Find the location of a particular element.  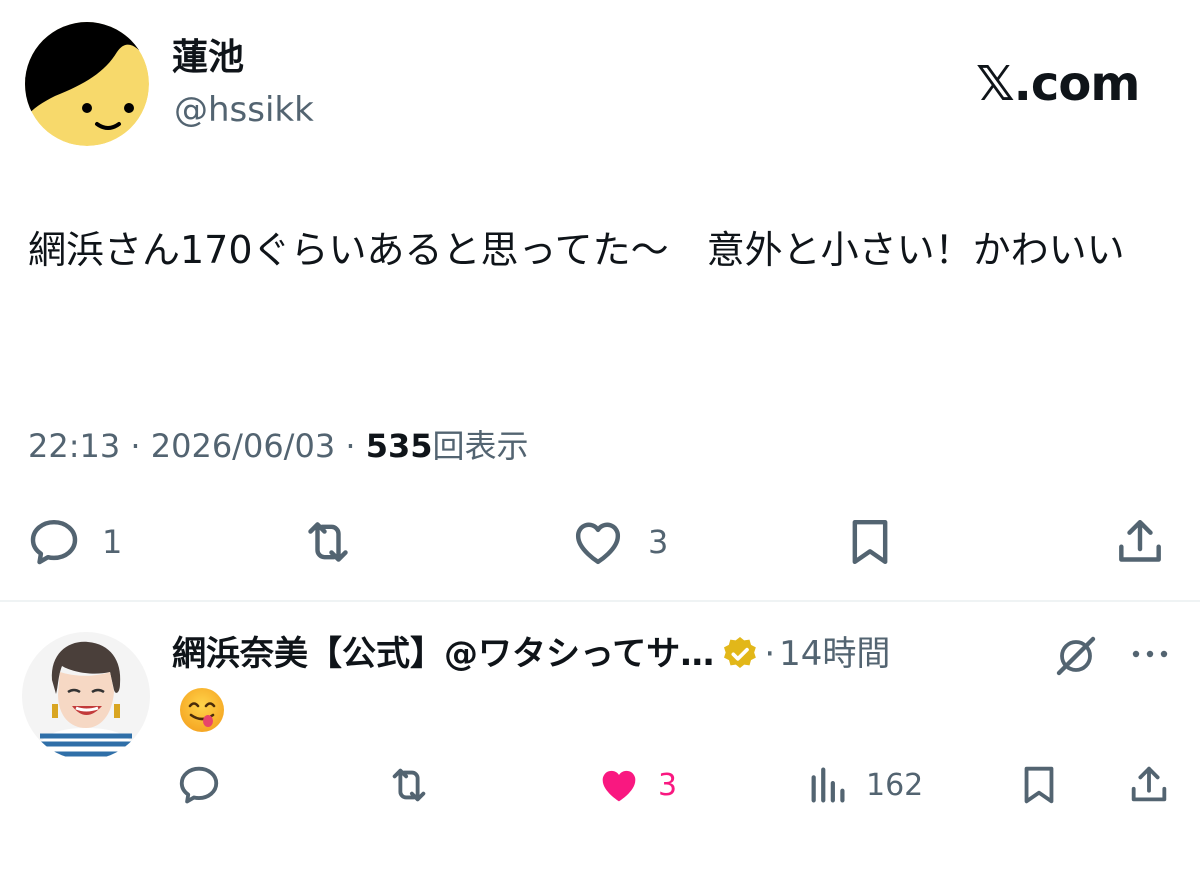

reply-like-button: 3 is located at coordinates (635, 785).